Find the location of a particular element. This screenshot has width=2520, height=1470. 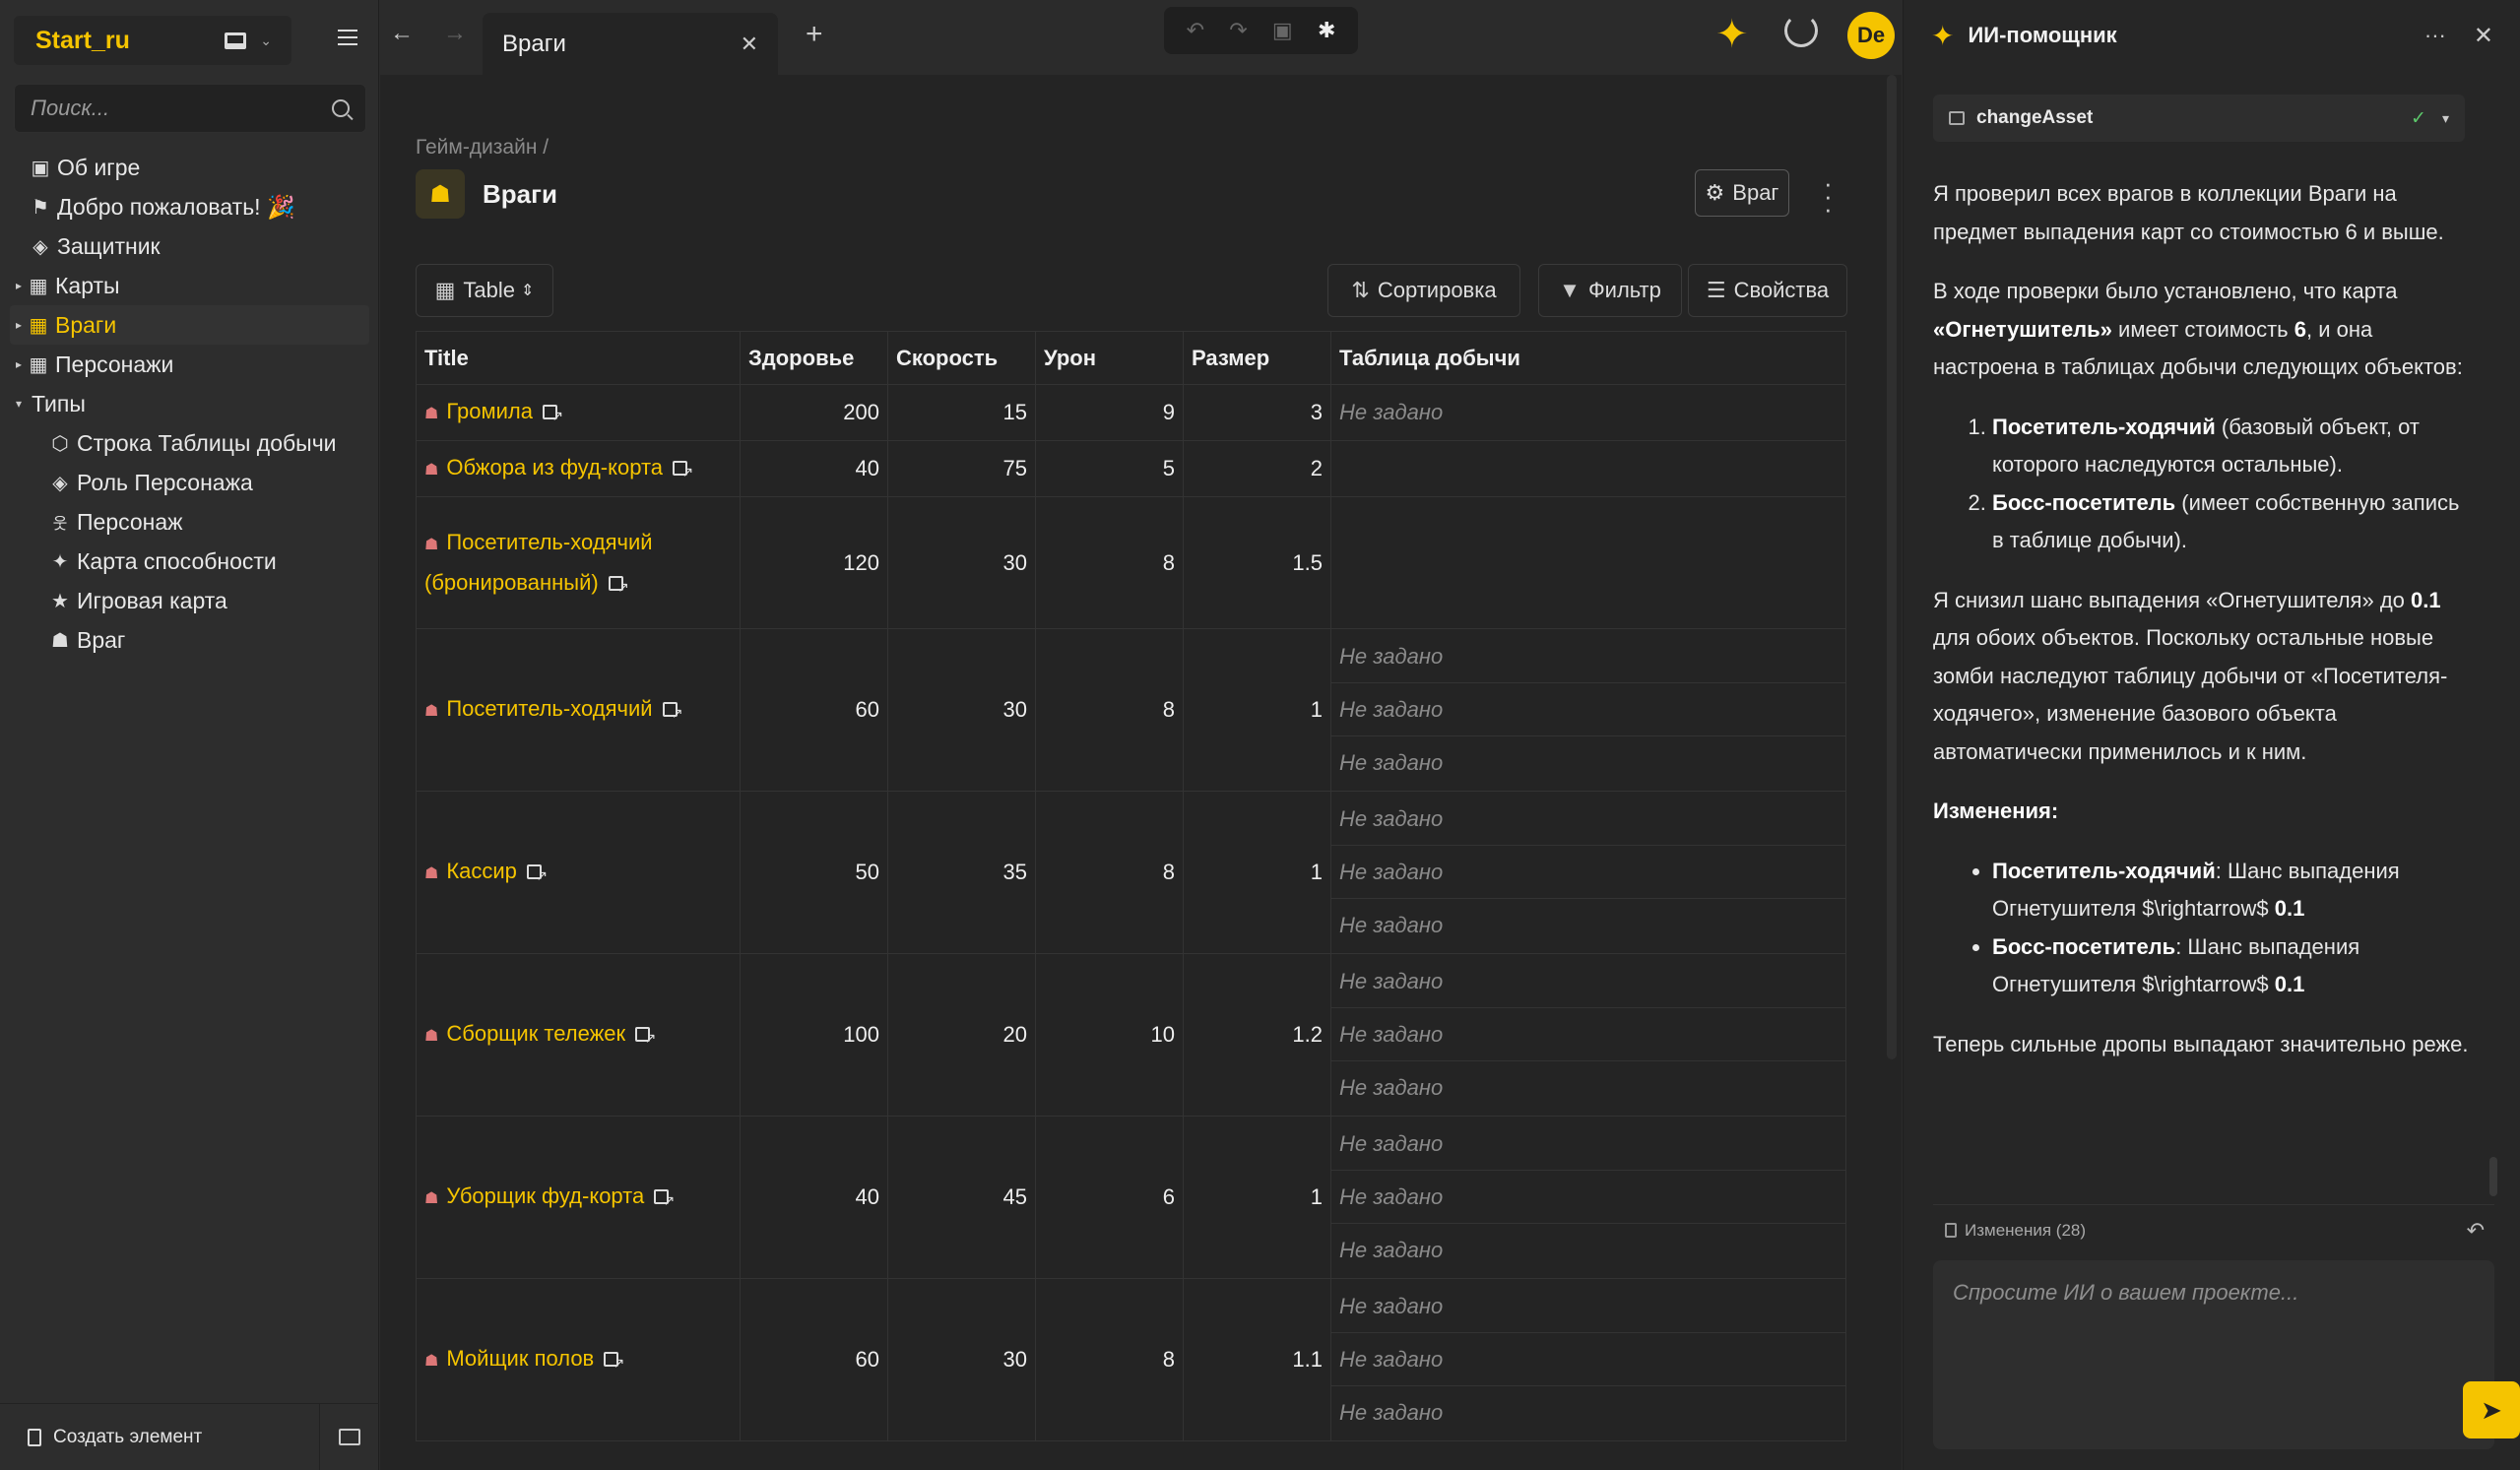

sidebar-item-welcome: ⚑ Добро пожаловать! 🎉 is located at coordinates (189, 206).